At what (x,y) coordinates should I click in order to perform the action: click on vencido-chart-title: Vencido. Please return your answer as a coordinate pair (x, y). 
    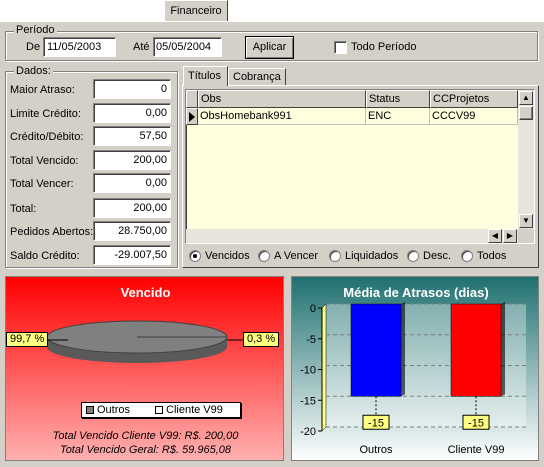
    Looking at the image, I should click on (145, 292).